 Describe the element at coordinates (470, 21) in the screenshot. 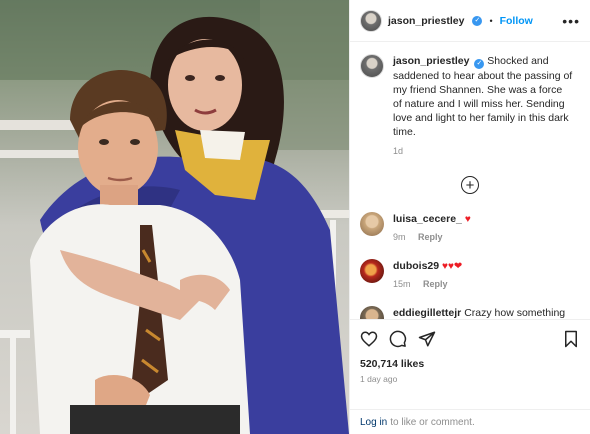

I see `post-header: jason_priestley ✓ • Follow •••` at that location.